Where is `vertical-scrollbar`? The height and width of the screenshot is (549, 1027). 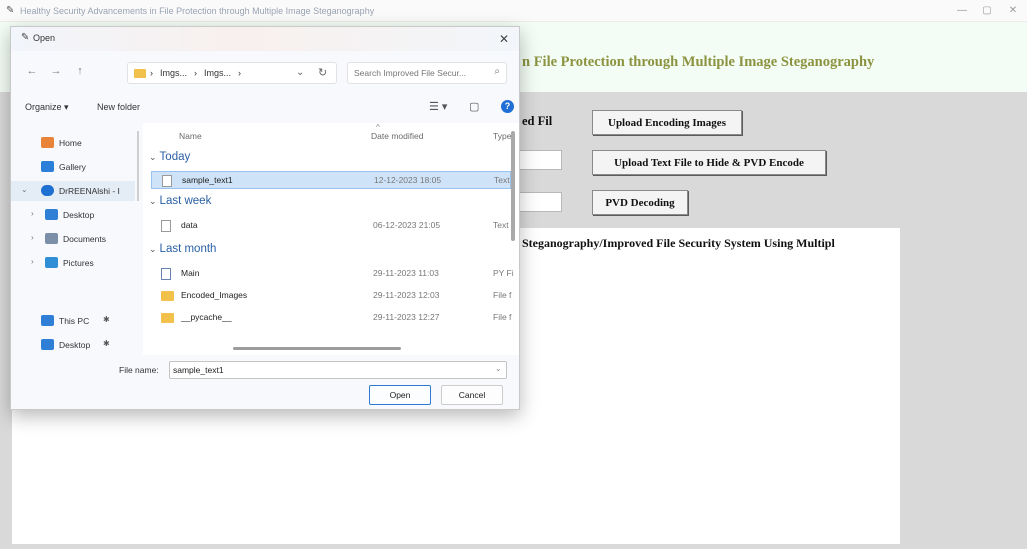 vertical-scrollbar is located at coordinates (513, 186).